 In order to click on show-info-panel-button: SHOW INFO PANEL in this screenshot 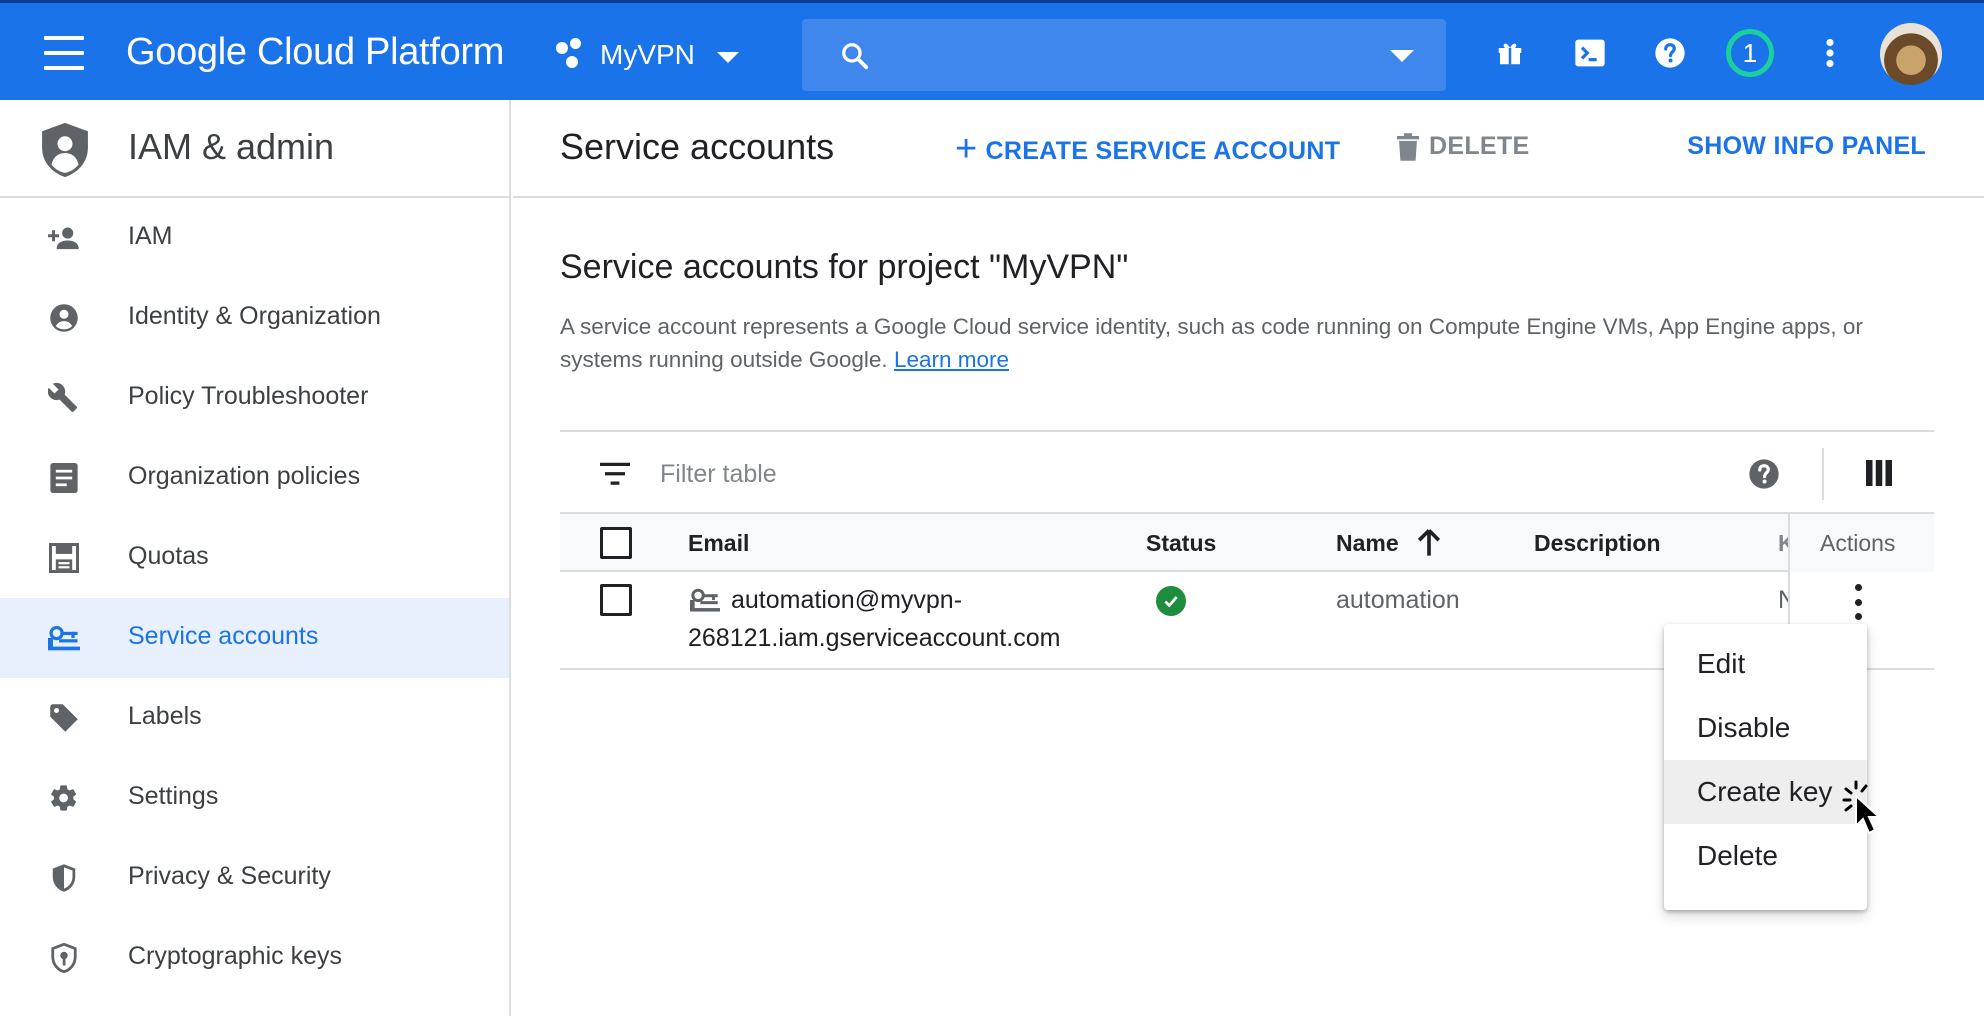, I will do `click(1806, 146)`.